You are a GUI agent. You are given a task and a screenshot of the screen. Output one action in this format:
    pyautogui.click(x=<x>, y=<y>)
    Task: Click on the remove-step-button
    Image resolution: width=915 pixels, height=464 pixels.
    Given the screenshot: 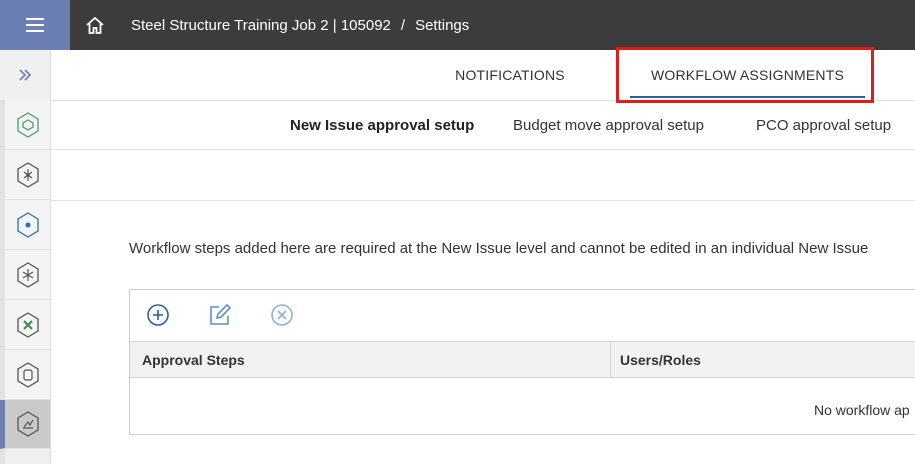 What is the action you would take?
    pyautogui.click(x=282, y=315)
    